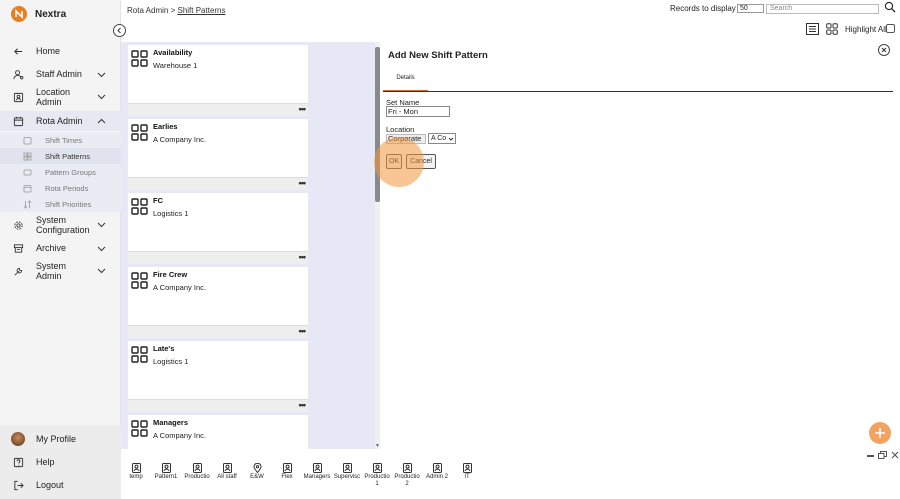 This screenshot has width=900, height=499. Describe the element at coordinates (60, 485) in the screenshot. I see `nav-logout: Logout` at that location.